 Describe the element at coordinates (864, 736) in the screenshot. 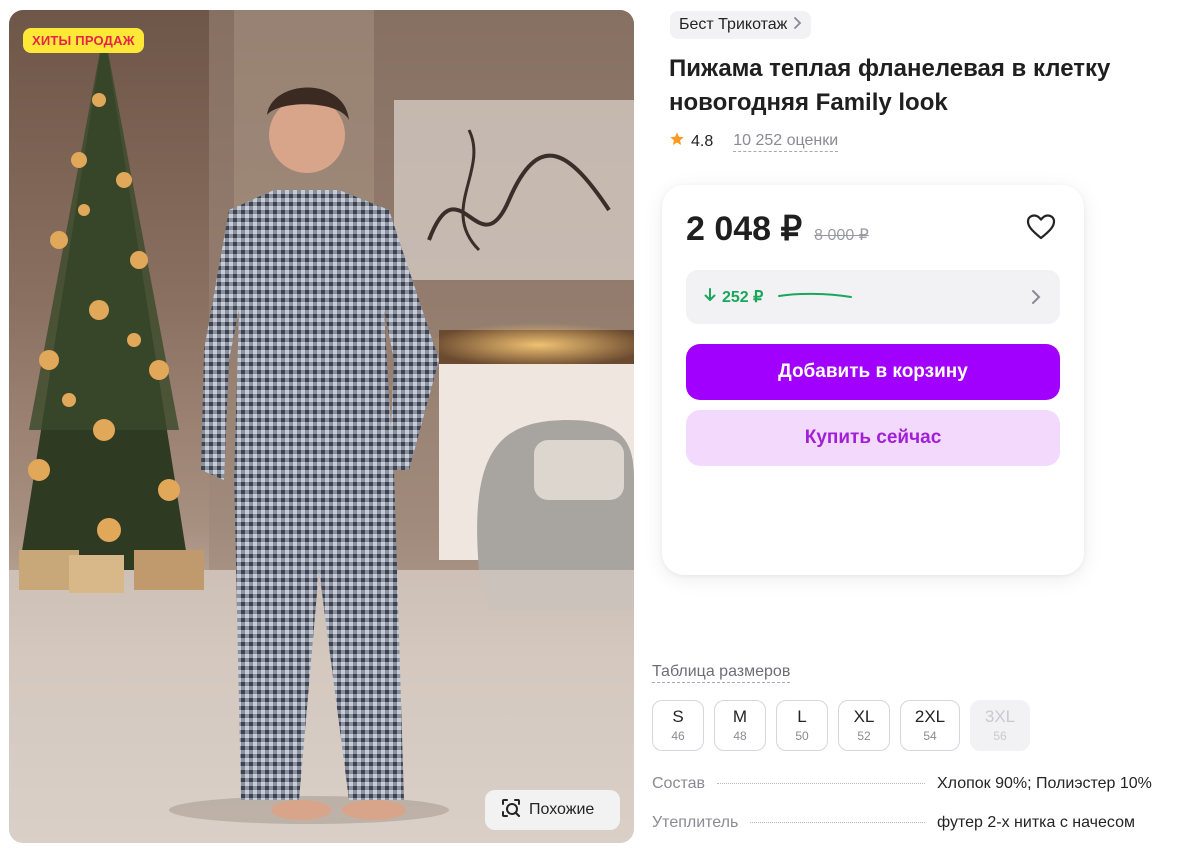

I see `size-ru: 52` at that location.